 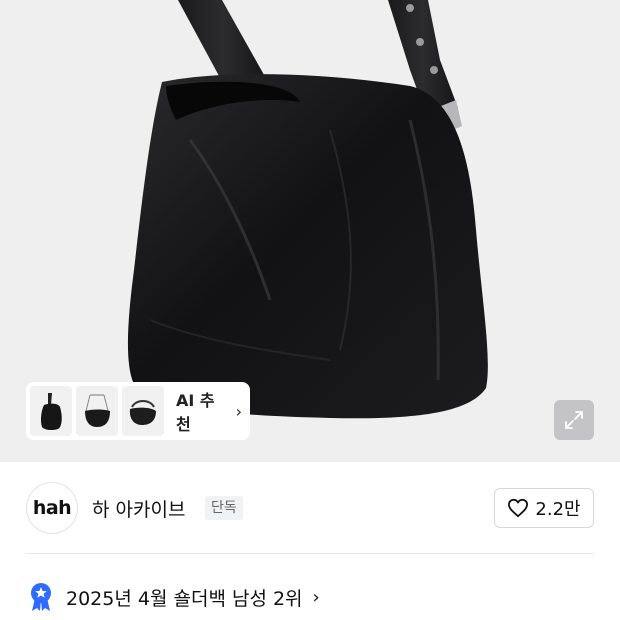 What do you see at coordinates (310, 553) in the screenshot?
I see `section-divider` at bounding box center [310, 553].